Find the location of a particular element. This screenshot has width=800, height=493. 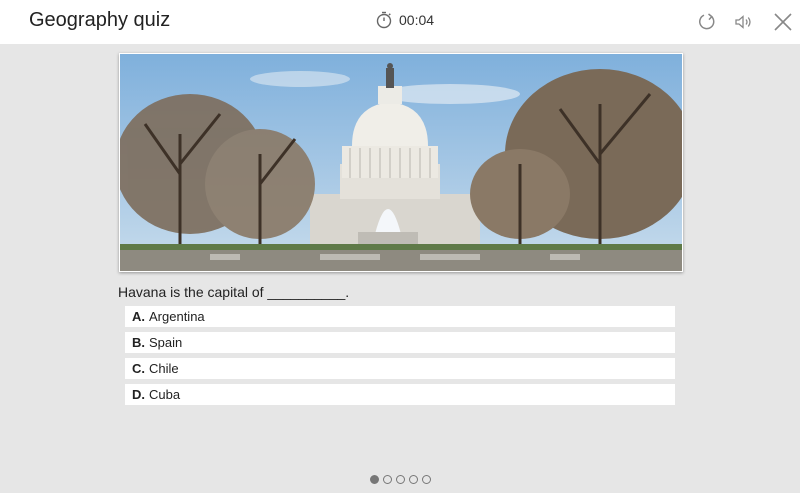

pagination-dots is located at coordinates (402, 479).